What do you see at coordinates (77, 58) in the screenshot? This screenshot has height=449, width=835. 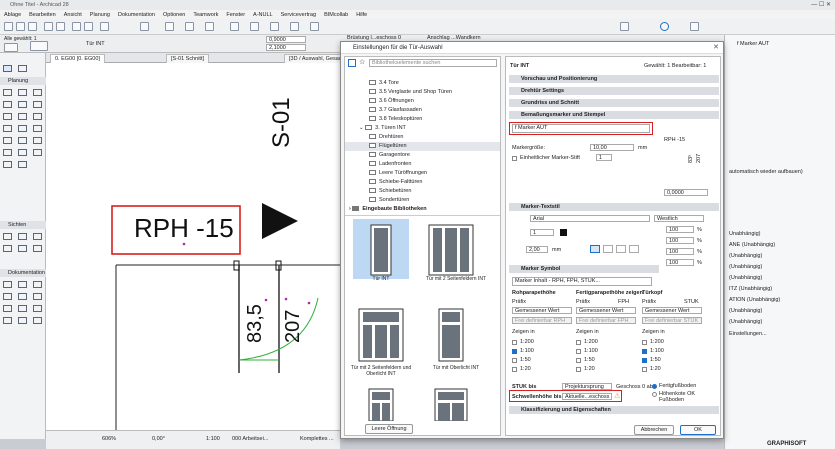 I see `tab-floor-plan: 0. EG00 [0. EG00]` at bounding box center [77, 58].